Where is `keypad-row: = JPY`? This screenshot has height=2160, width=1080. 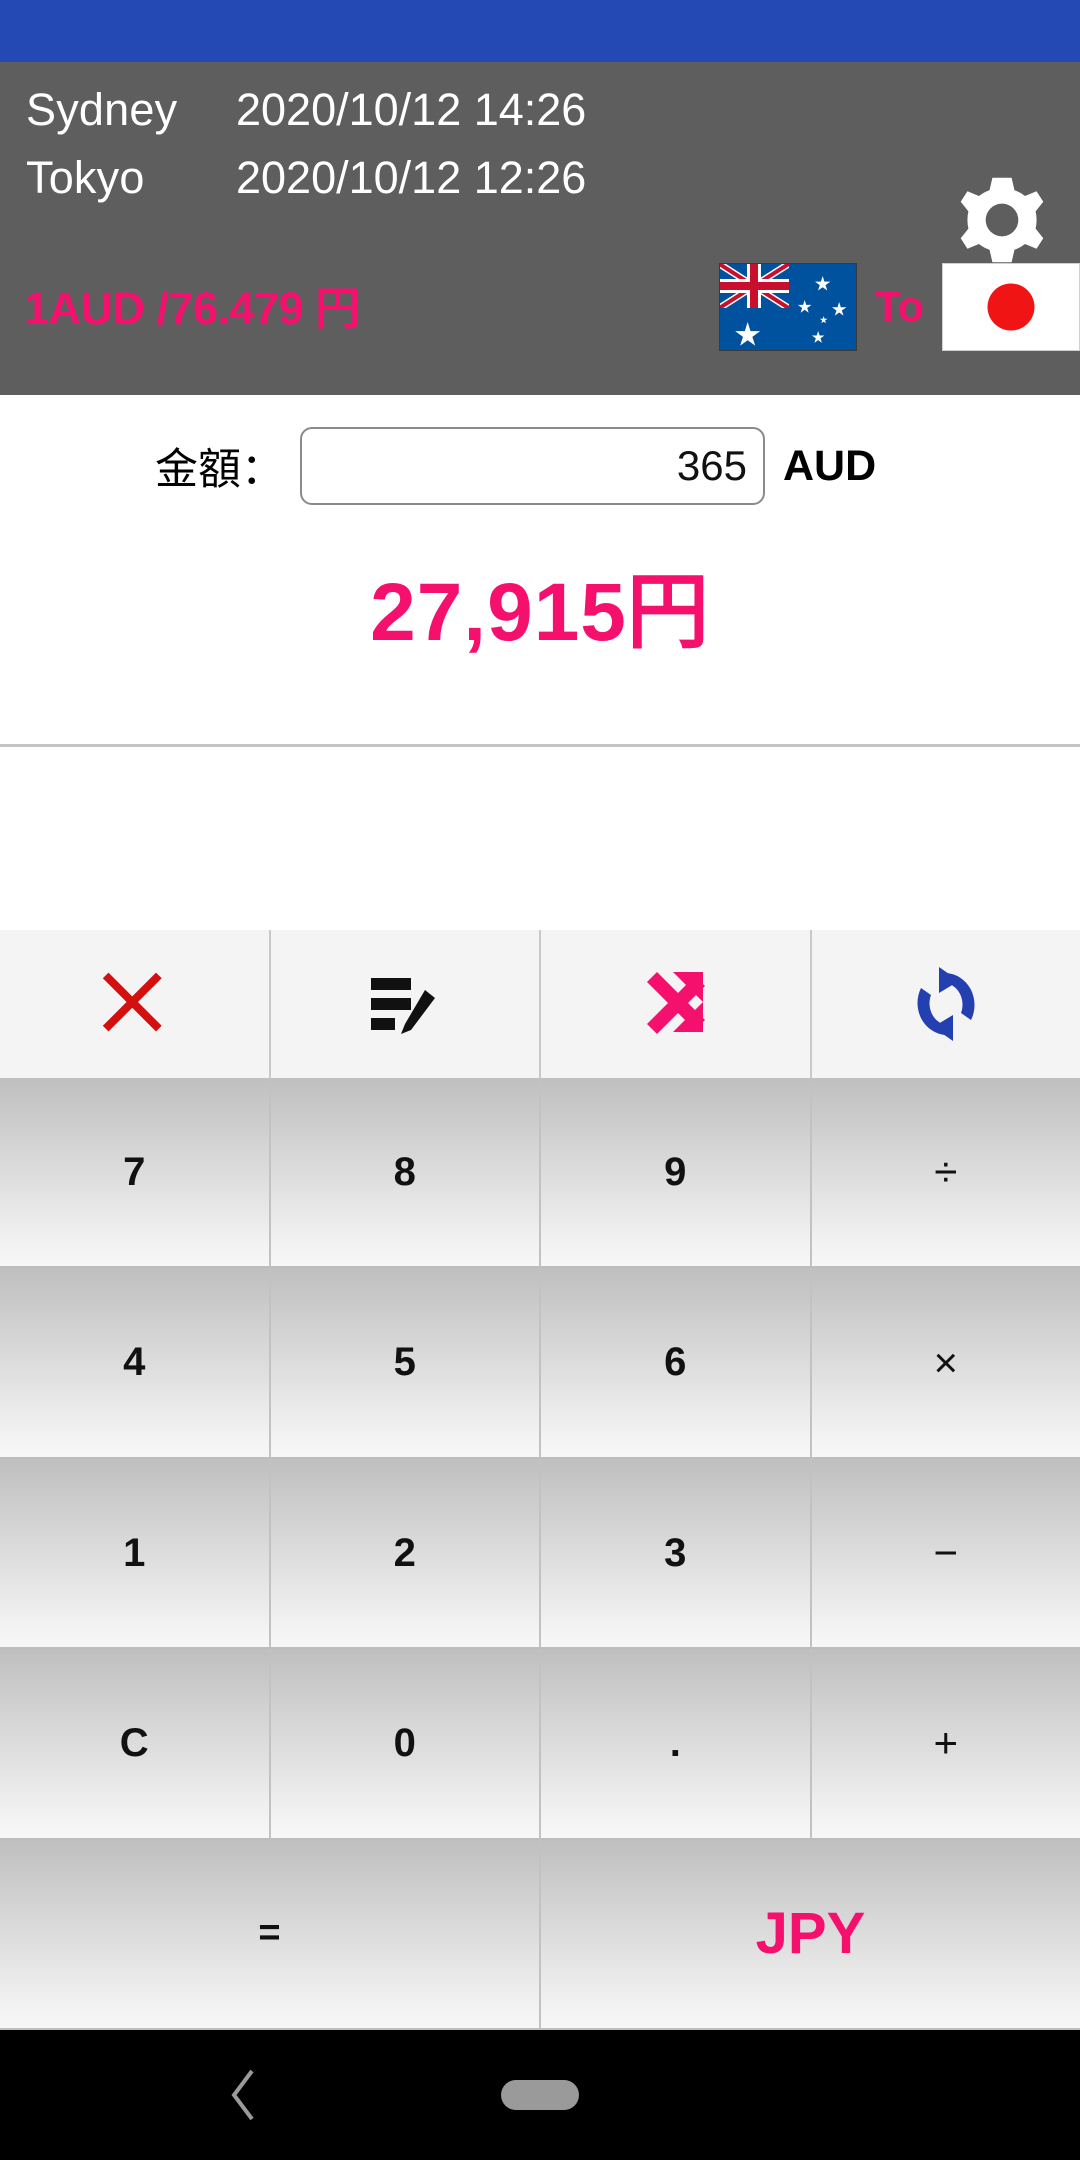 keypad-row: = JPY is located at coordinates (540, 1935).